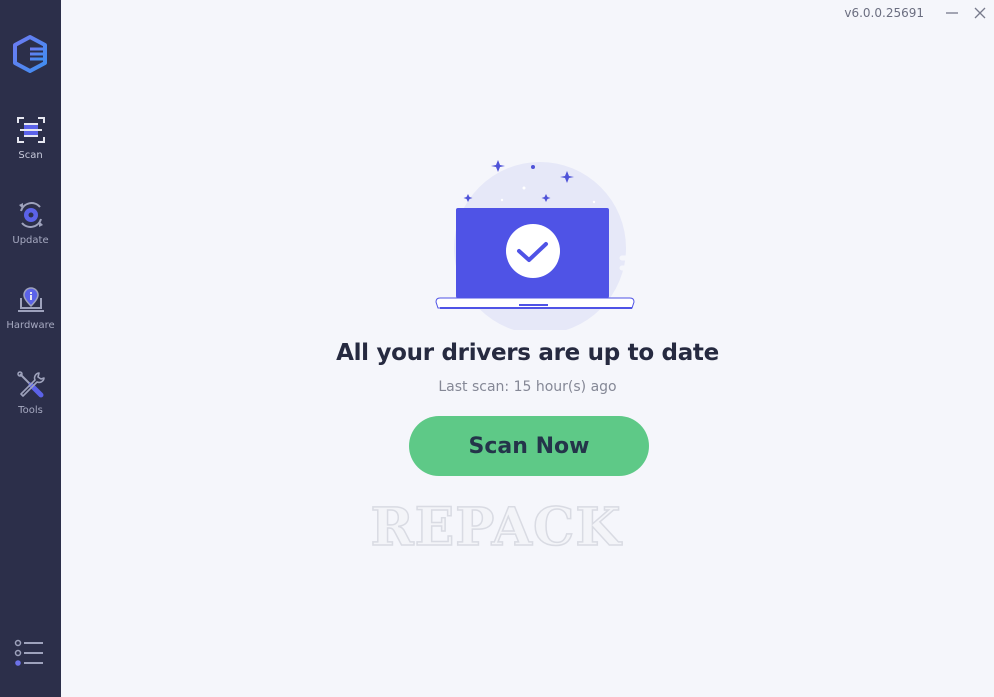  Describe the element at coordinates (30, 410) in the screenshot. I see `sidebar-item-label: Tools` at that location.